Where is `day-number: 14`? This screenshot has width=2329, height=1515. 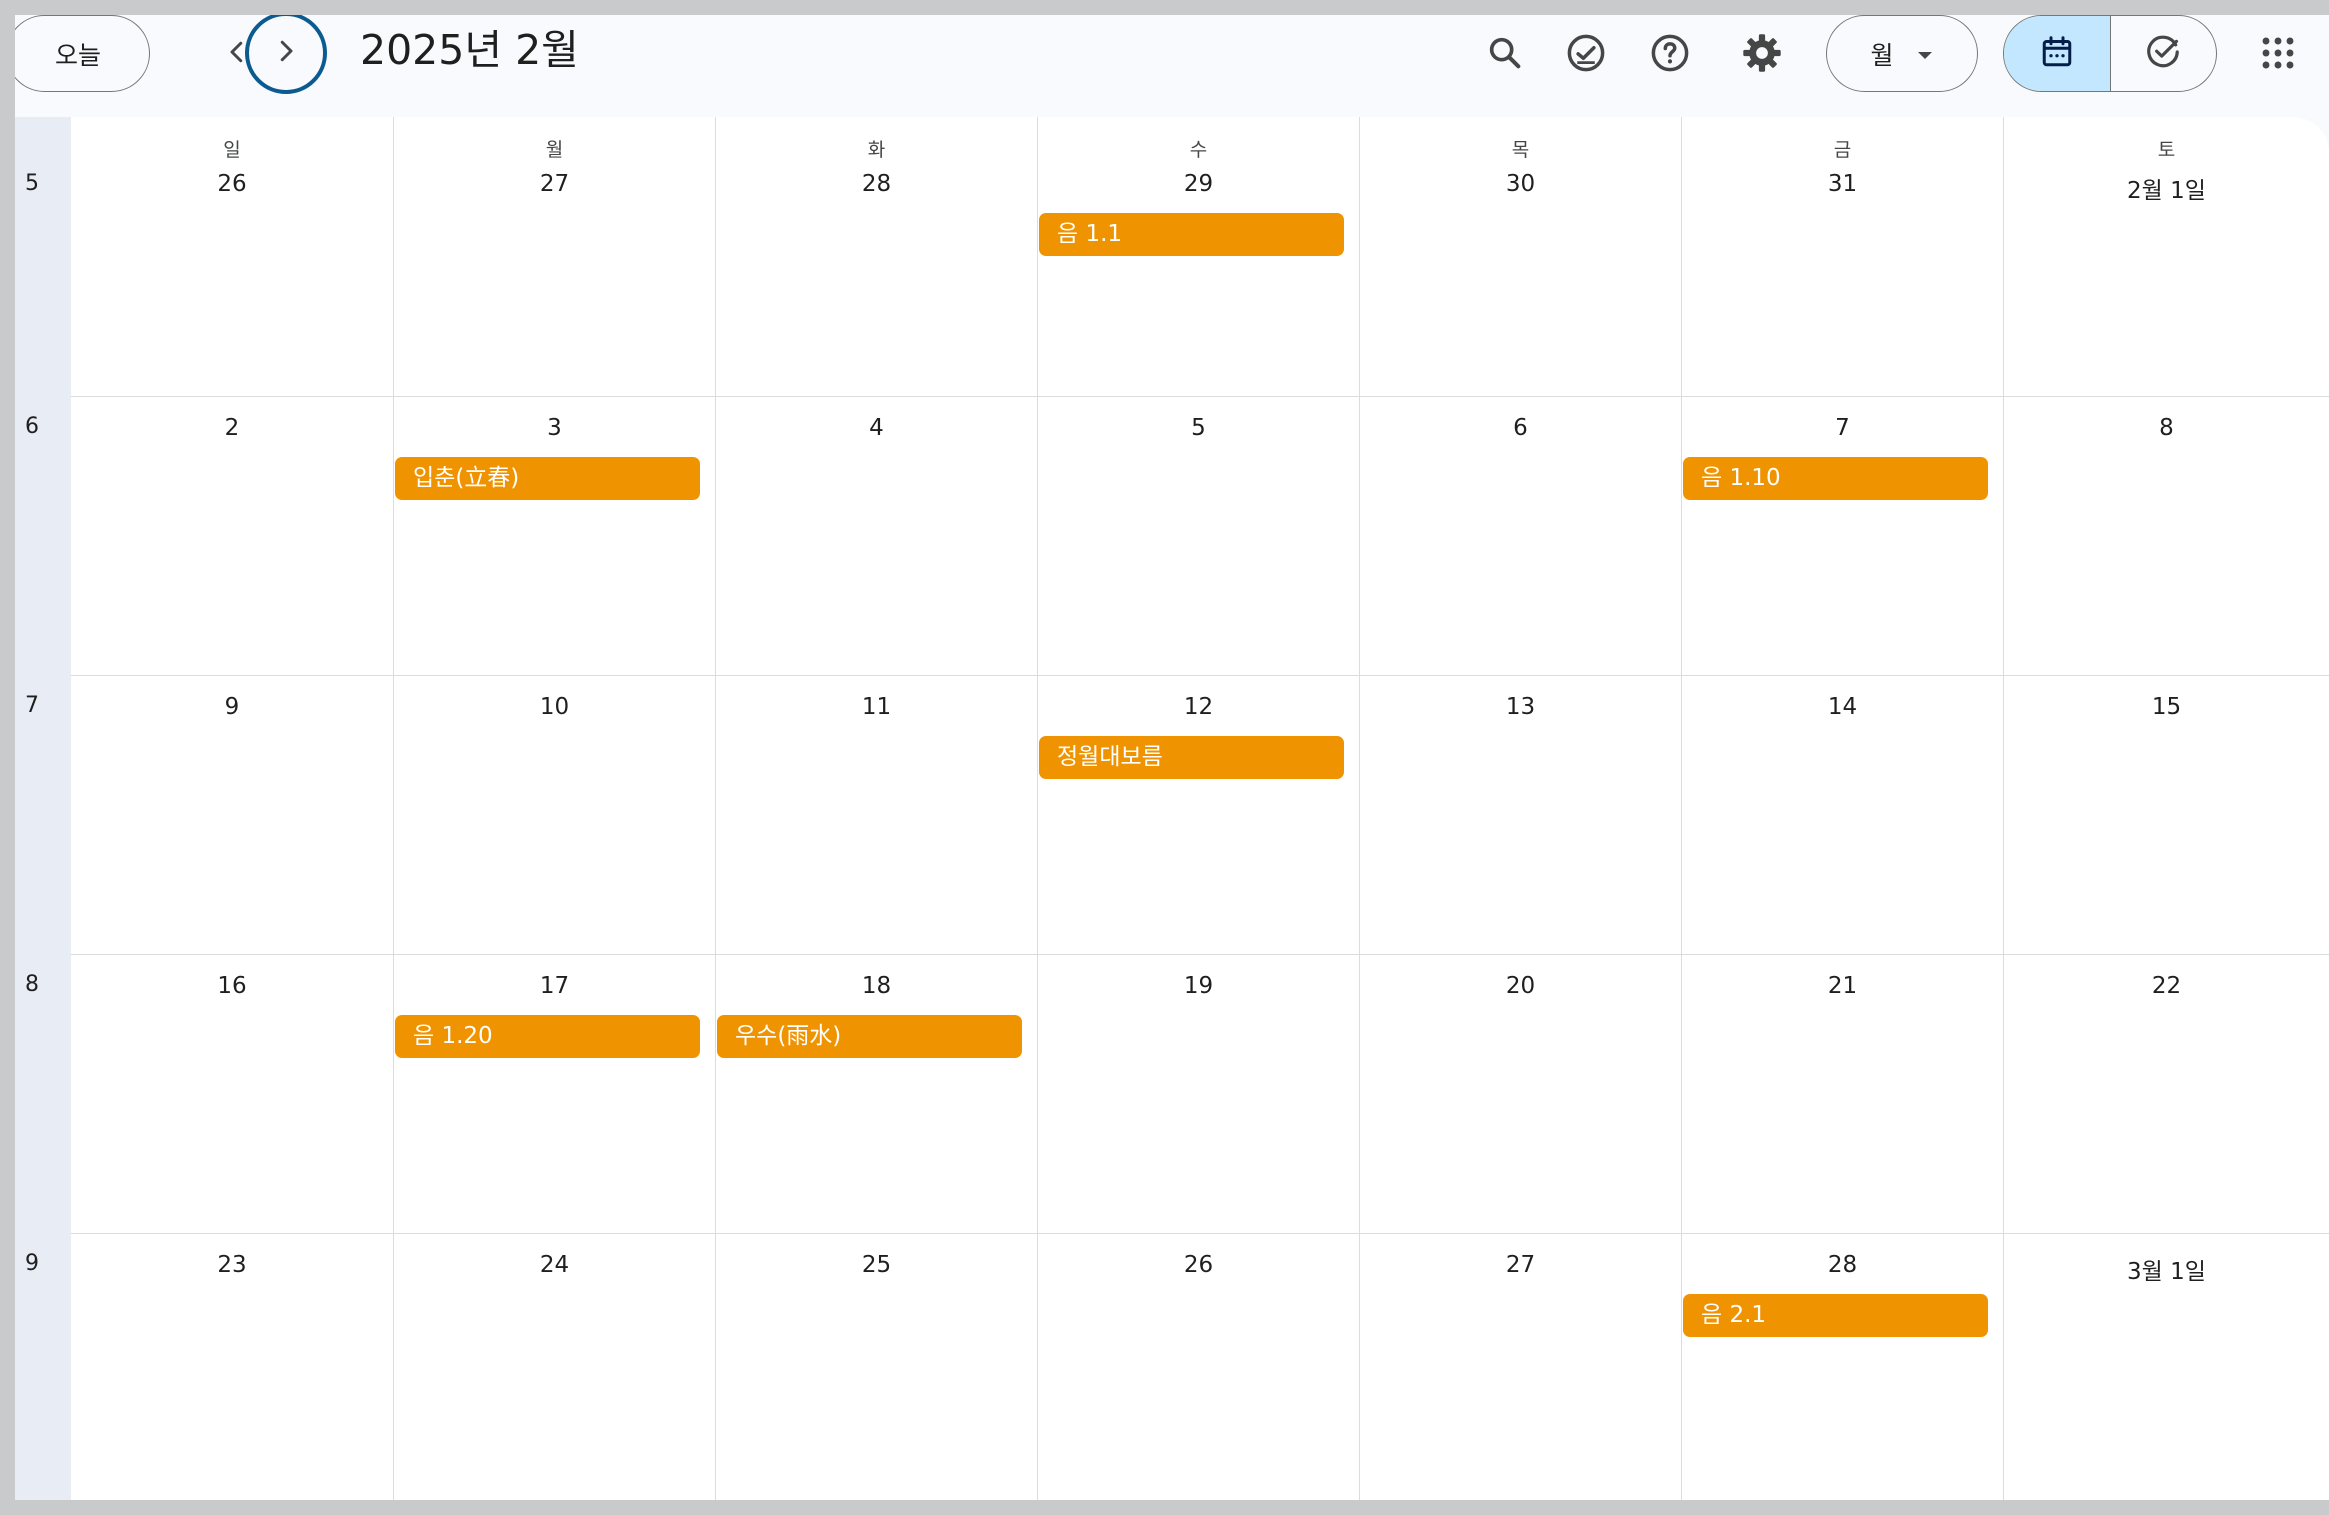 day-number: 14 is located at coordinates (1842, 707).